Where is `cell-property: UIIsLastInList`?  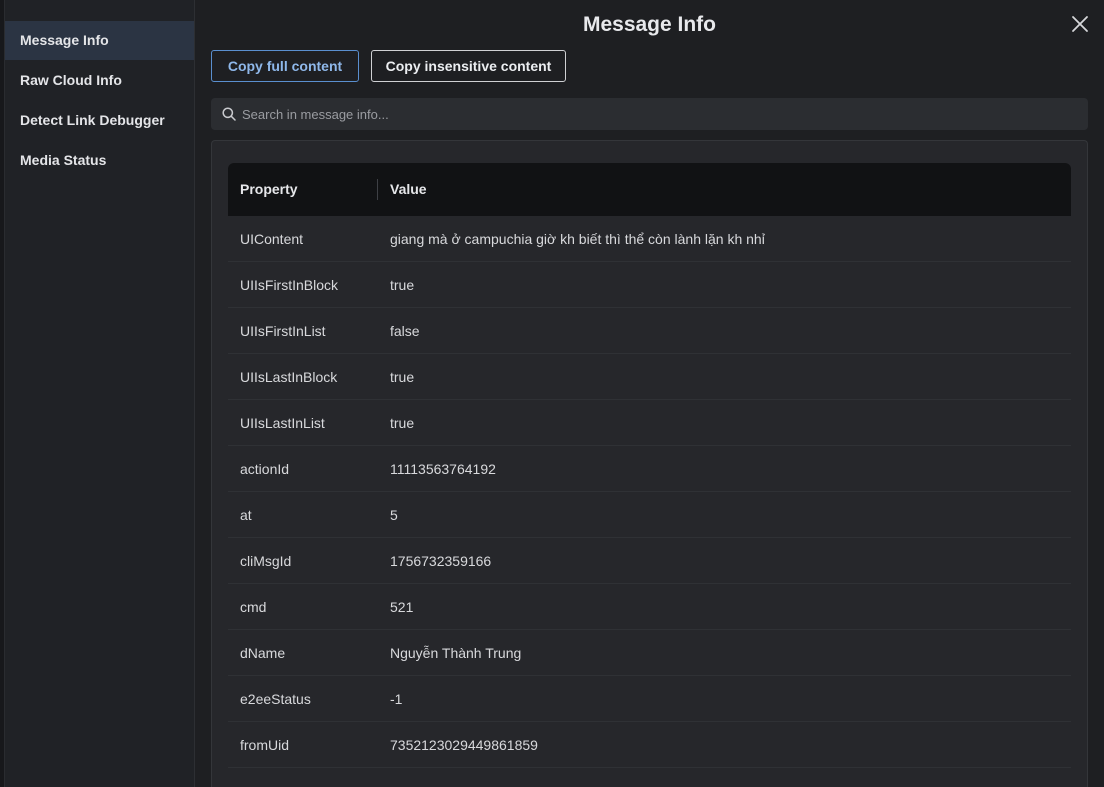
cell-property: UIIsLastInList is located at coordinates (282, 423).